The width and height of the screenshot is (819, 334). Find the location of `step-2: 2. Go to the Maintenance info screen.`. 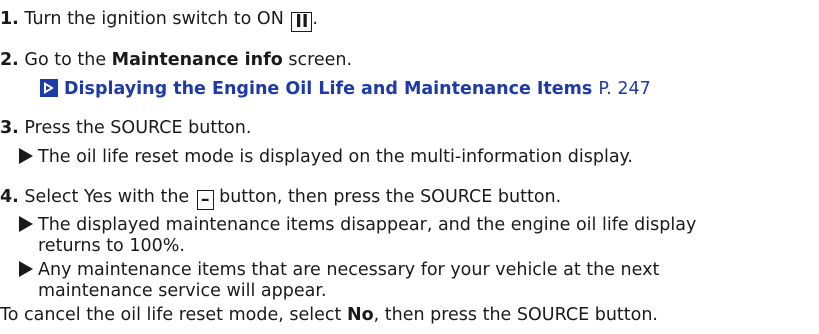

step-2: 2. Go to the Maintenance info screen. is located at coordinates (176, 60).